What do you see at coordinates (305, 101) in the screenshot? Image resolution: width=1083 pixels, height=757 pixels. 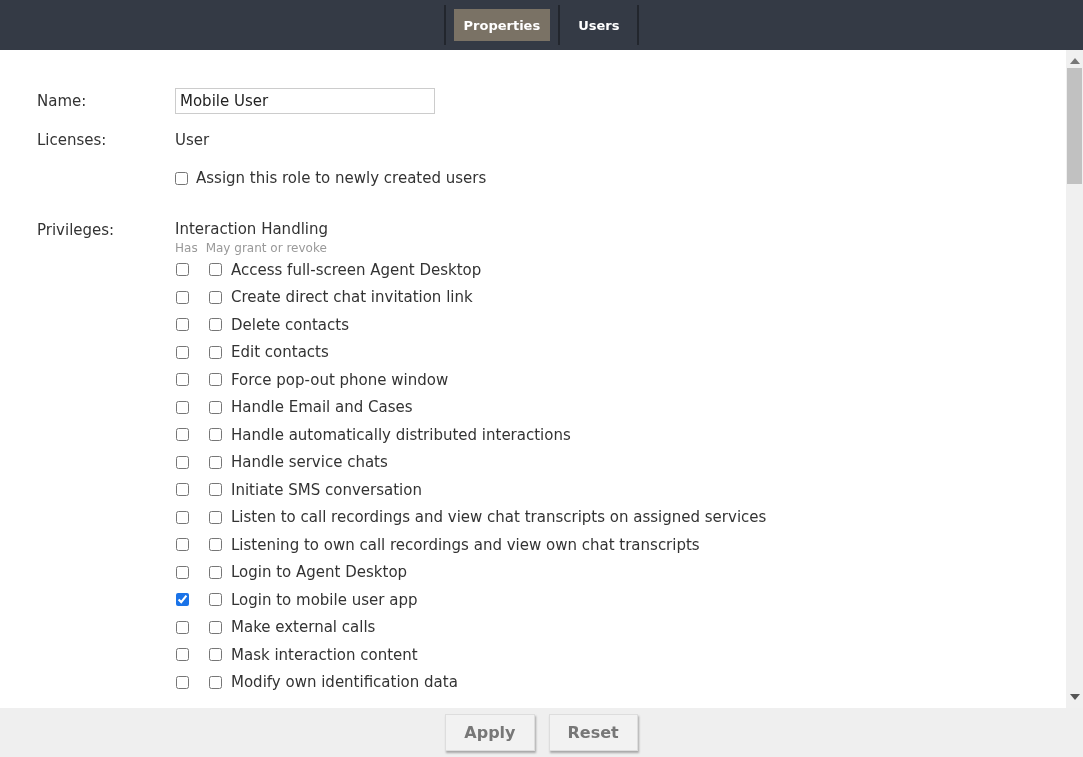 I see `name-field: Mobile User` at bounding box center [305, 101].